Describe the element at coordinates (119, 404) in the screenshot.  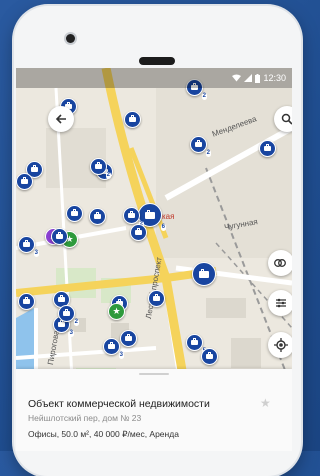
I see `property-title: Объект коммерческой недвижимости` at that location.